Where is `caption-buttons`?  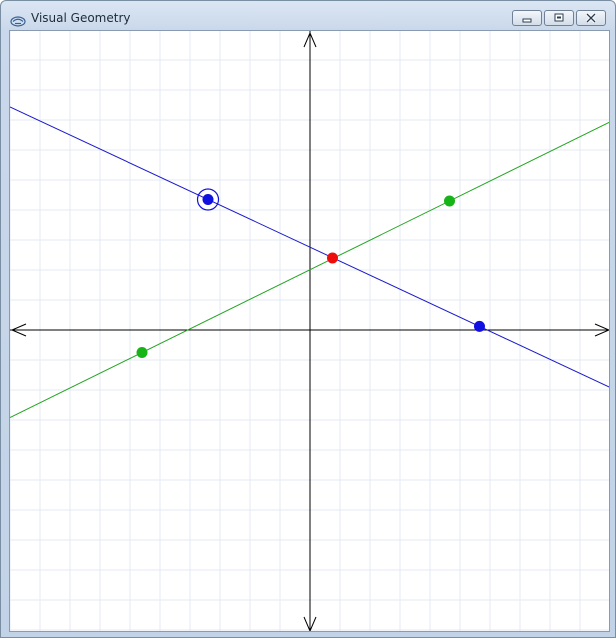 caption-buttons is located at coordinates (558, 19).